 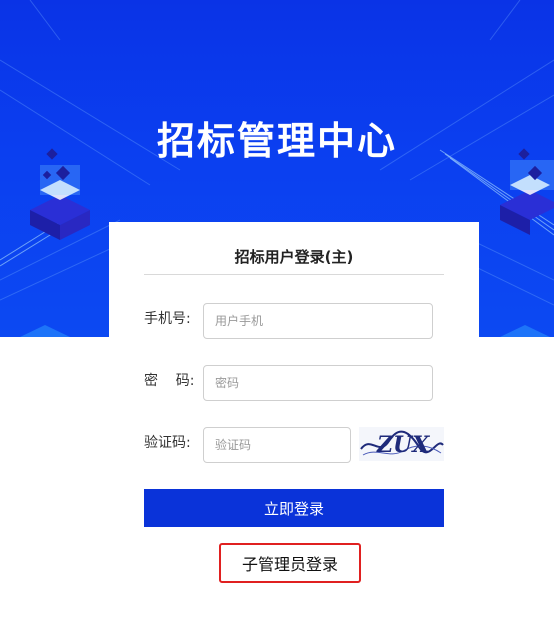 What do you see at coordinates (294, 257) in the screenshot?
I see `login-title: 招标用户登录(主)` at bounding box center [294, 257].